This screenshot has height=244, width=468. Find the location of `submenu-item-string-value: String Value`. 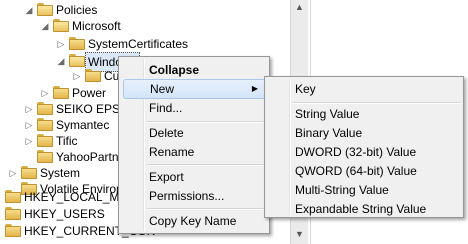

submenu-item-string-value: String Value is located at coordinates (374, 114).